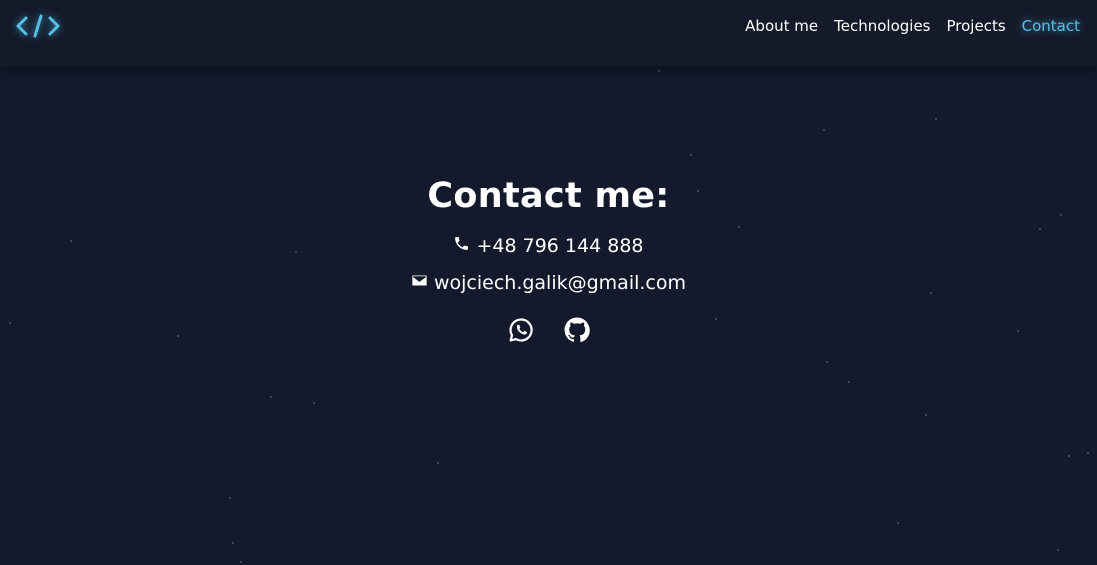  Describe the element at coordinates (882, 26) in the screenshot. I see `nav-link-technologies: Technologies` at that location.